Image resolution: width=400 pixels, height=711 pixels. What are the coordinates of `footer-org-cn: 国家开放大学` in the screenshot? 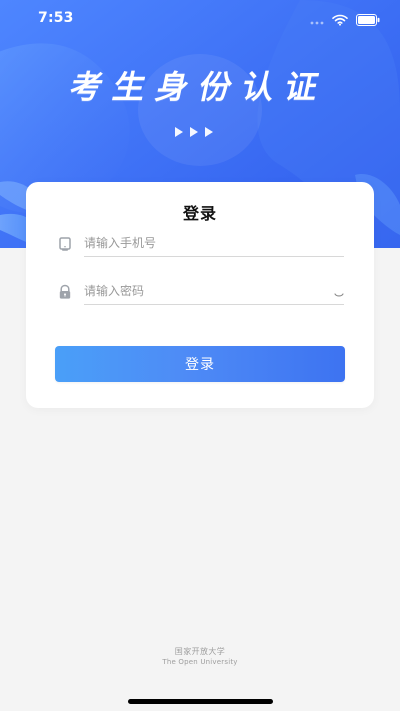 It's located at (200, 651).